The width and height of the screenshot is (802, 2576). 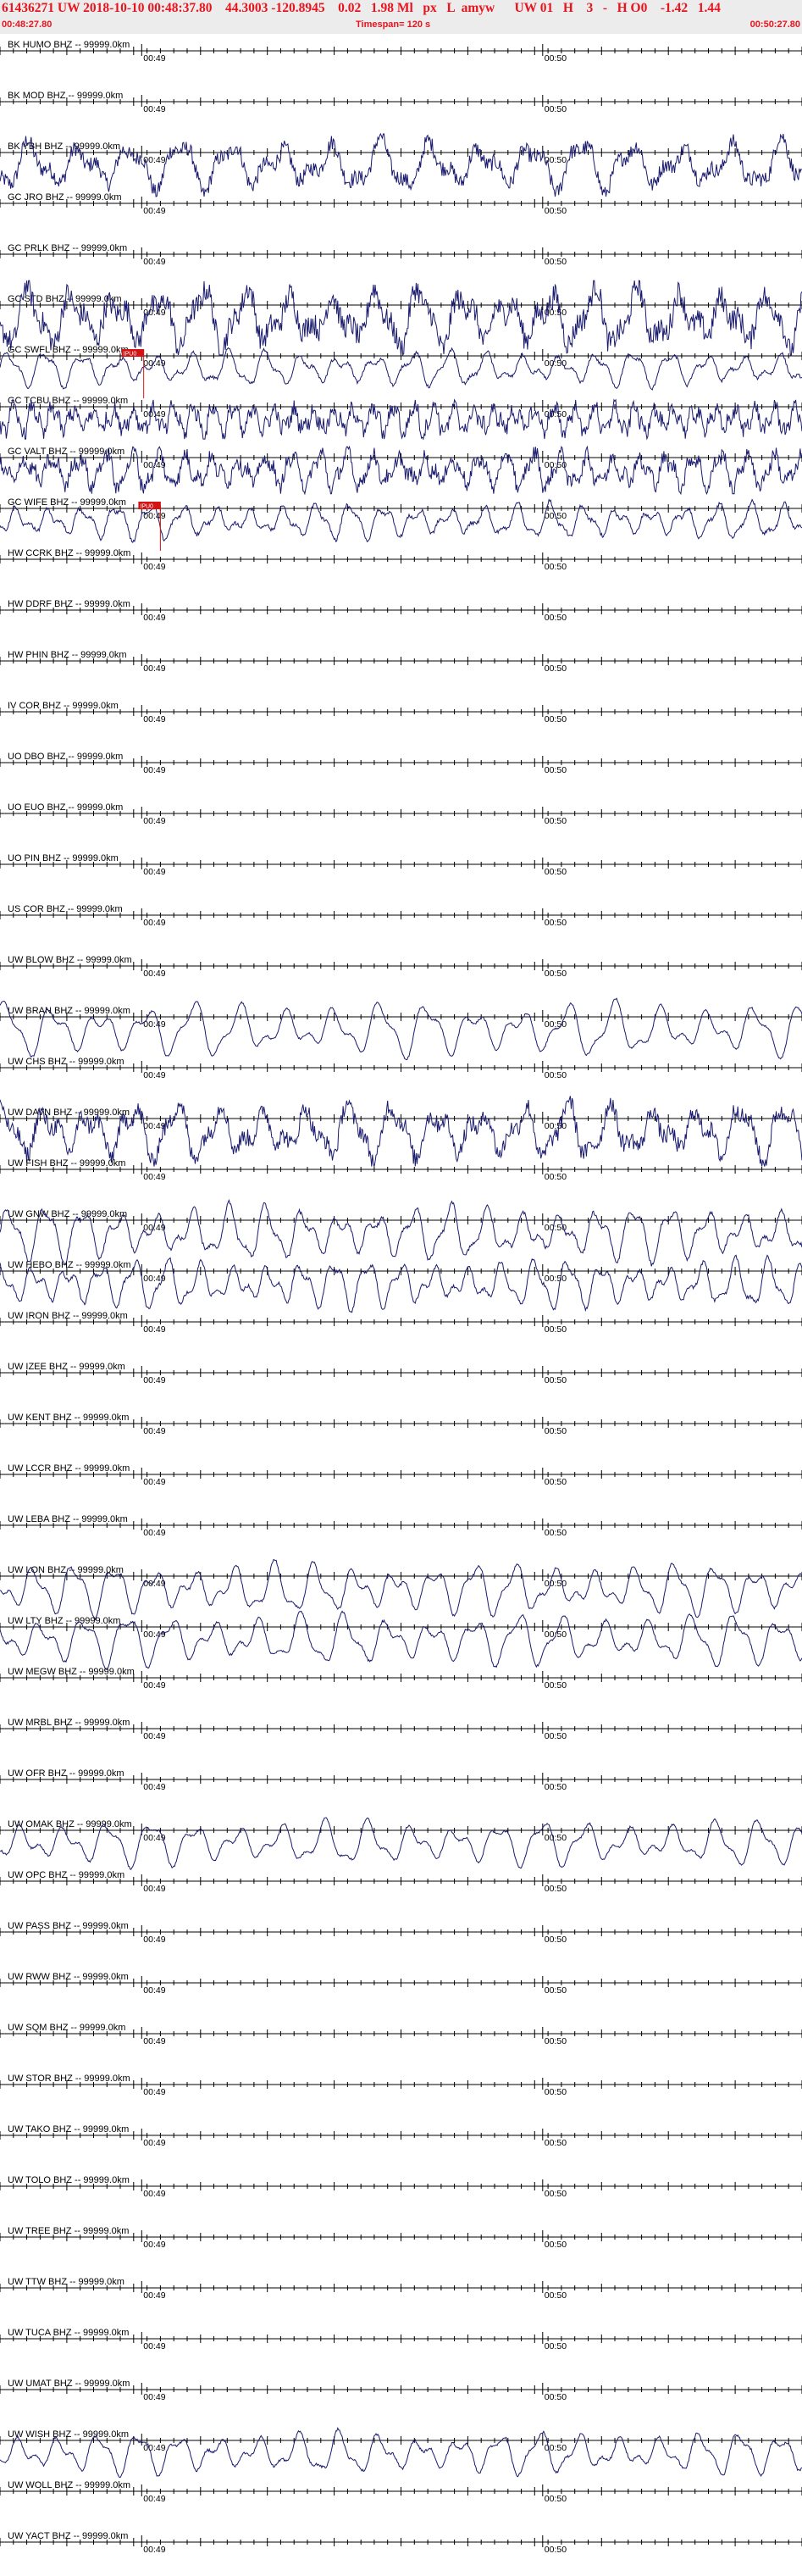 I want to click on end-time-label: 00:50:27.80, so click(x=774, y=24).